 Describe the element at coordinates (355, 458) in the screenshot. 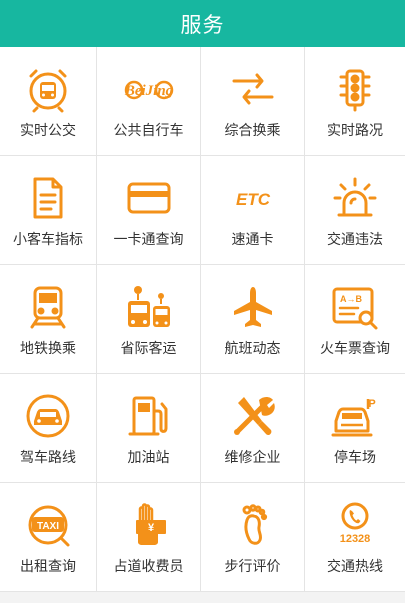

I see `service-label: 停车场` at that location.